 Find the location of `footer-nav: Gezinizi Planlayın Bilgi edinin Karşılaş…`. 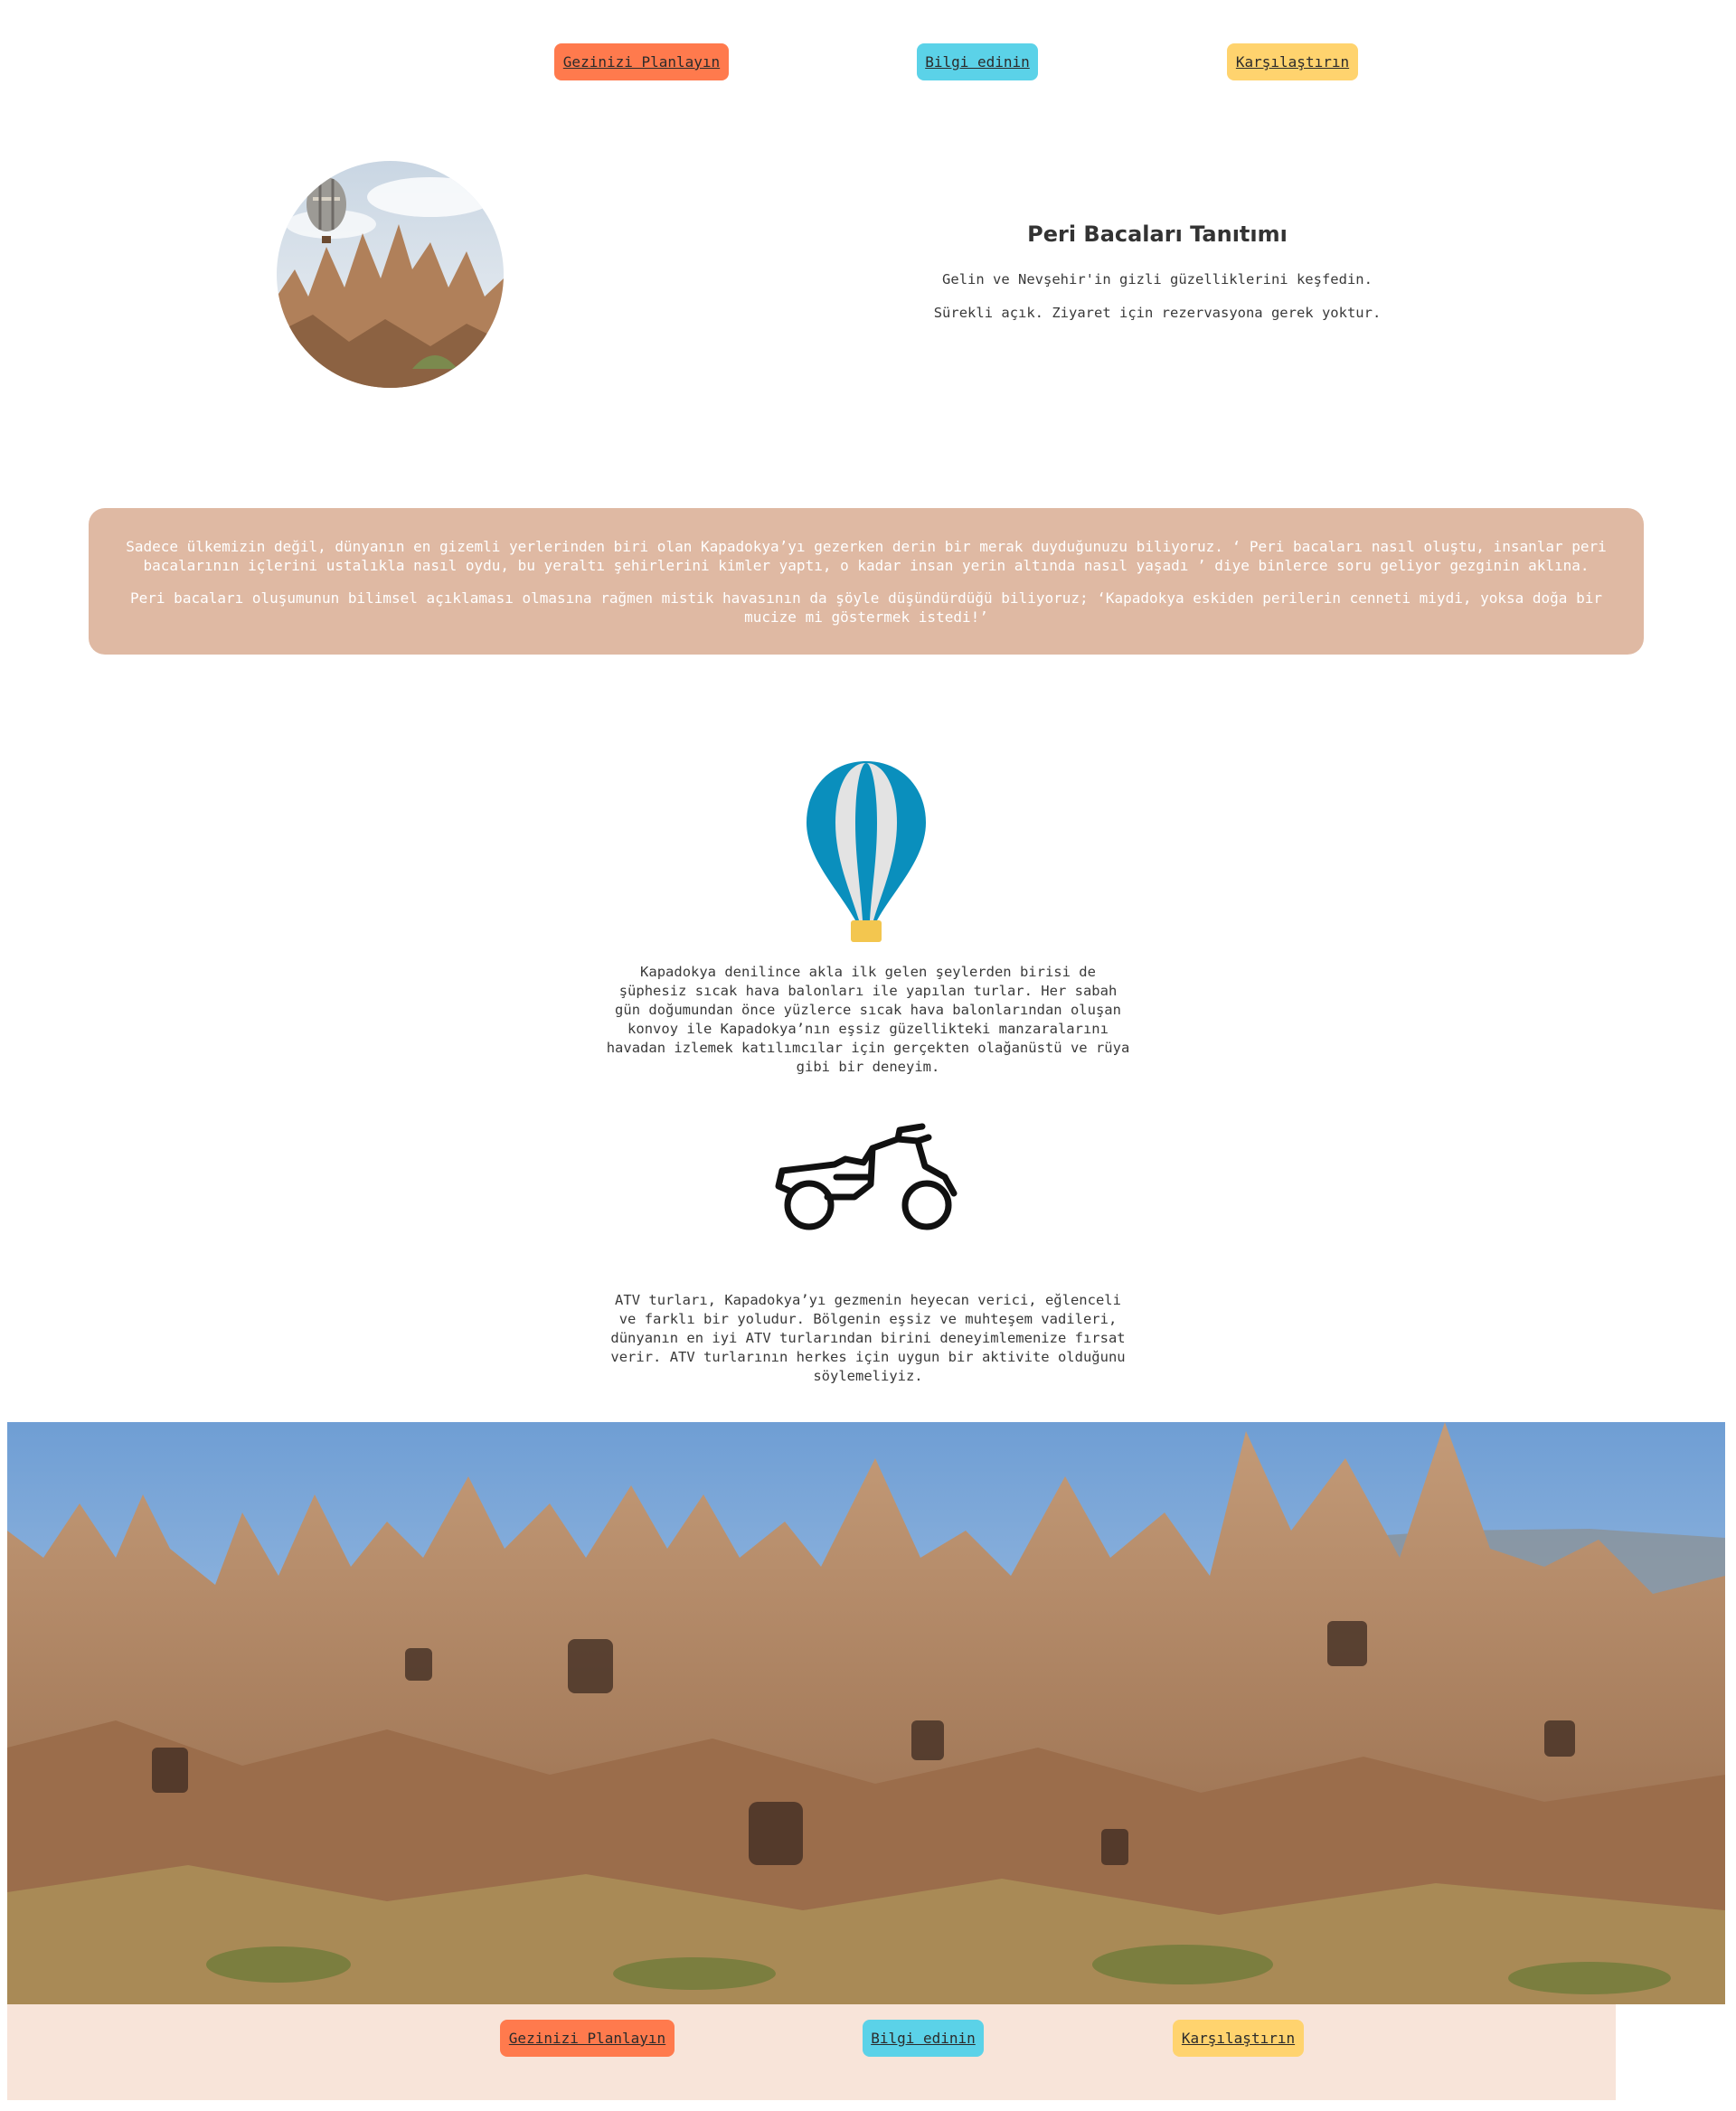

footer-nav: Gezinizi Planlayın Bilgi edinin Karşılaş… is located at coordinates (812, 2052).